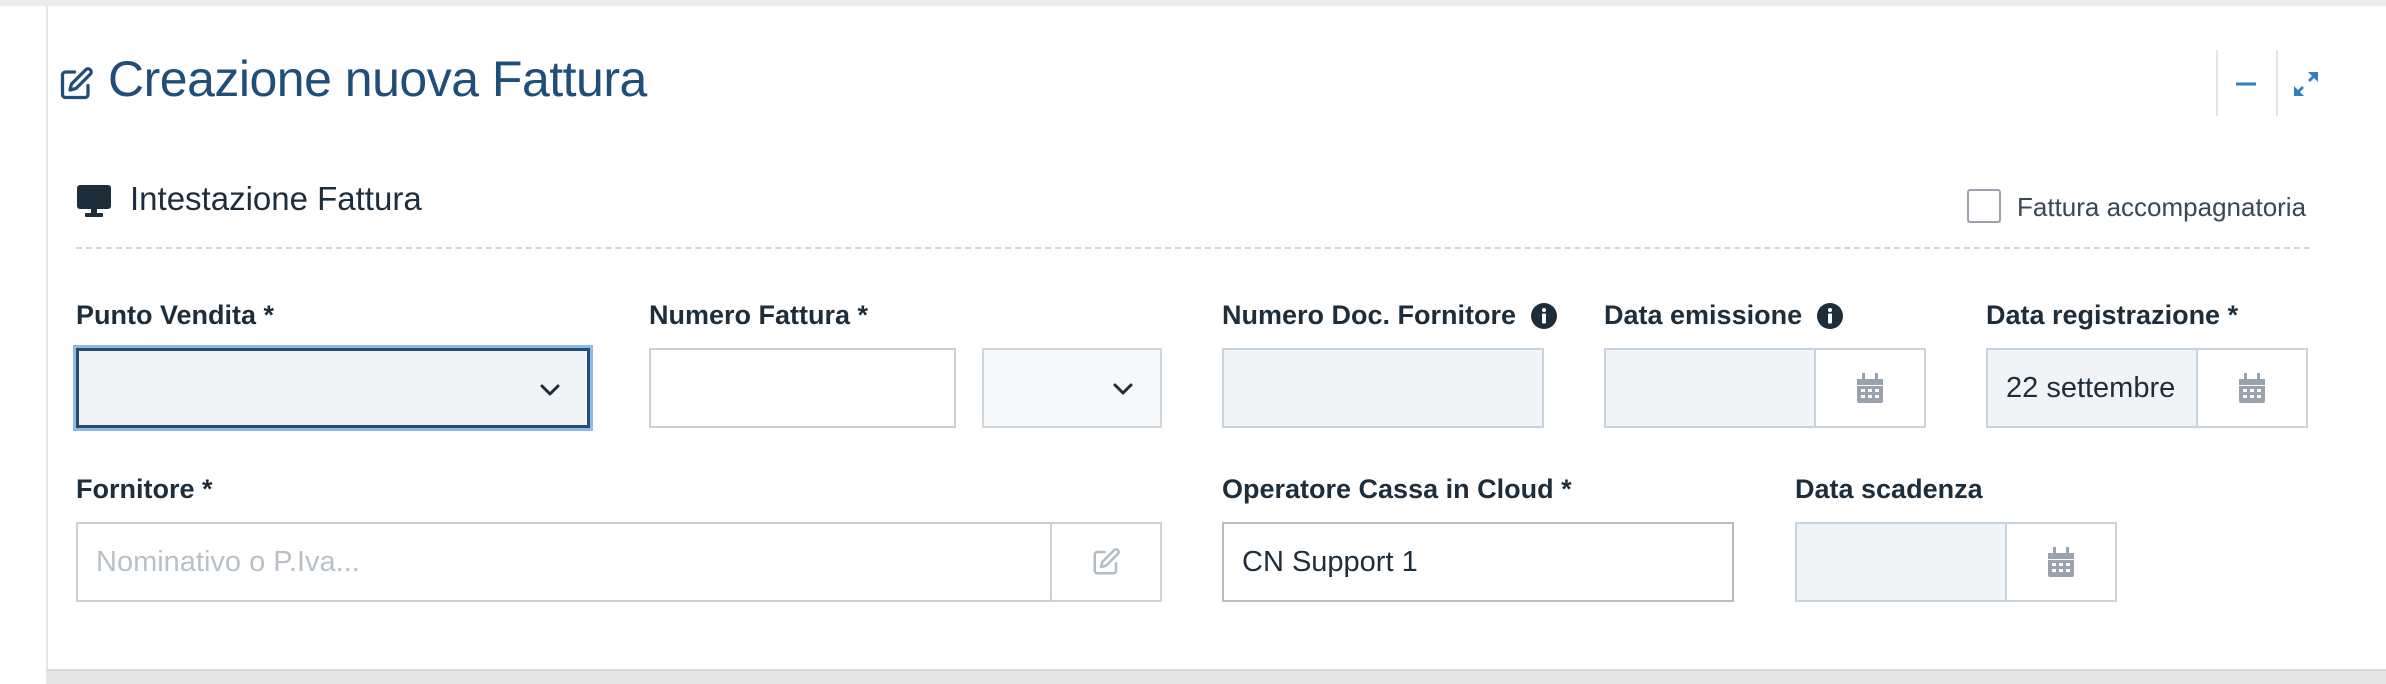  Describe the element at coordinates (1710, 388) in the screenshot. I see `data-emissione-input` at that location.